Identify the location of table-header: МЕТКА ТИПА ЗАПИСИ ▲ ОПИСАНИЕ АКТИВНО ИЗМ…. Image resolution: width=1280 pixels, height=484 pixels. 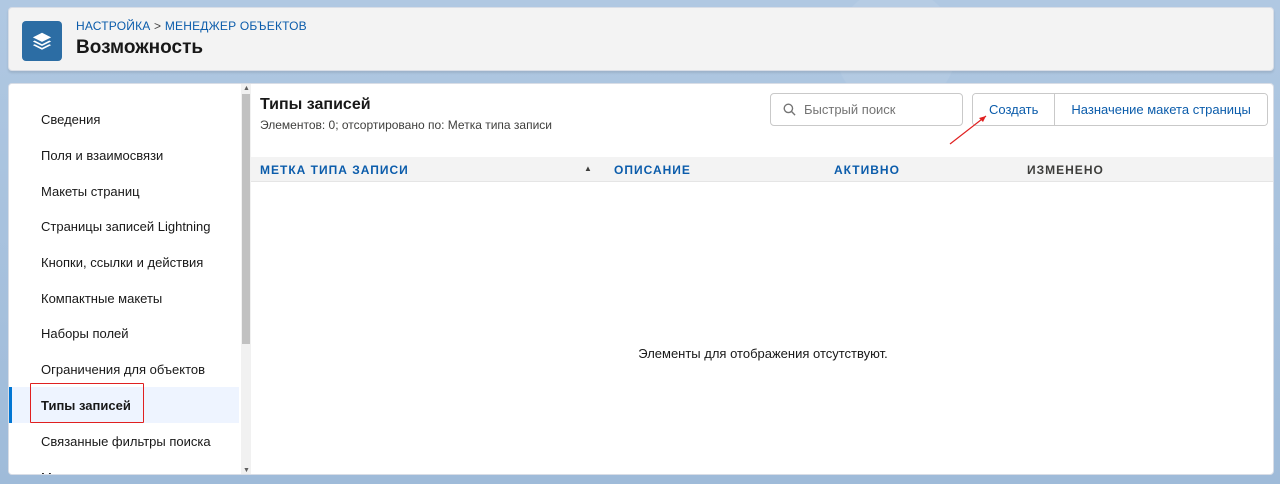
(762, 169).